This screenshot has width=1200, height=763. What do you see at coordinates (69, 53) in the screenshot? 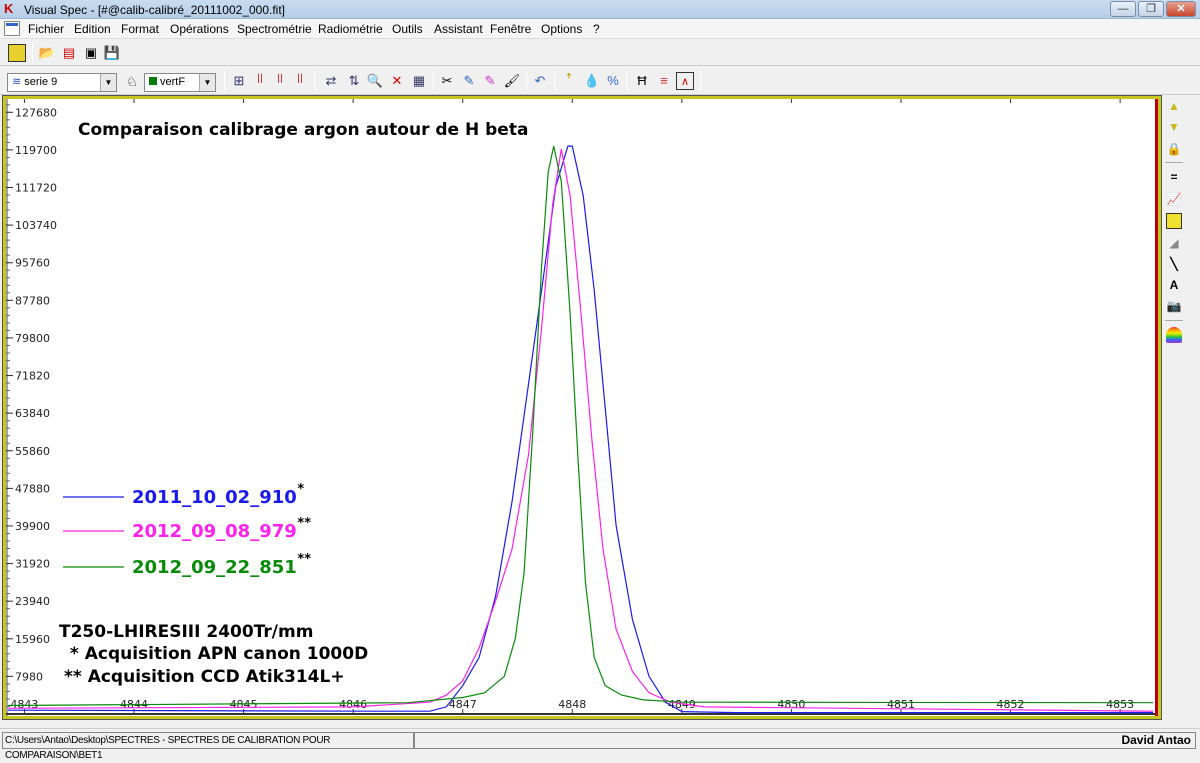
I see `open-spectrum-icon: ▤` at bounding box center [69, 53].